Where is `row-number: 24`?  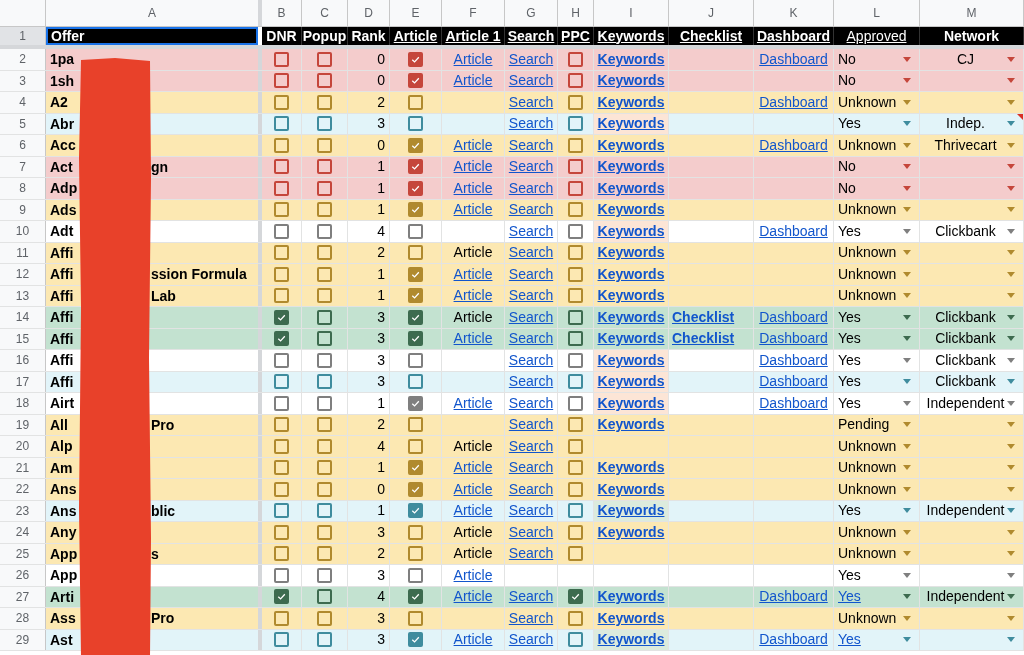
row-number: 24 is located at coordinates (23, 532).